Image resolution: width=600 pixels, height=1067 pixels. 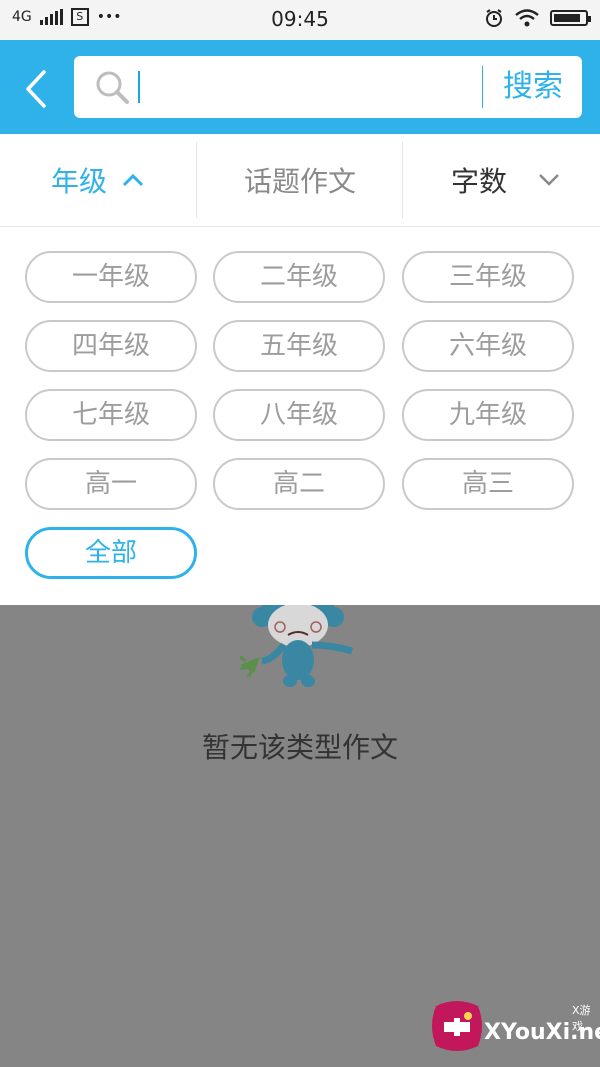 What do you see at coordinates (111, 346) in the screenshot?
I see `grade-option: 四年级` at bounding box center [111, 346].